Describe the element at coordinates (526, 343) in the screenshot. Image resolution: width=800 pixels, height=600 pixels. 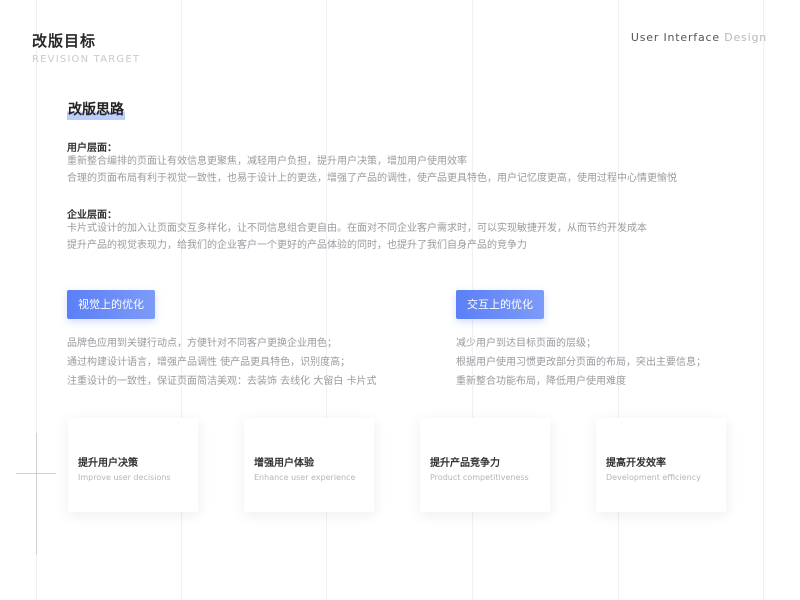
I see `interaction-line: 减少用户到达目标页面的层级；` at that location.